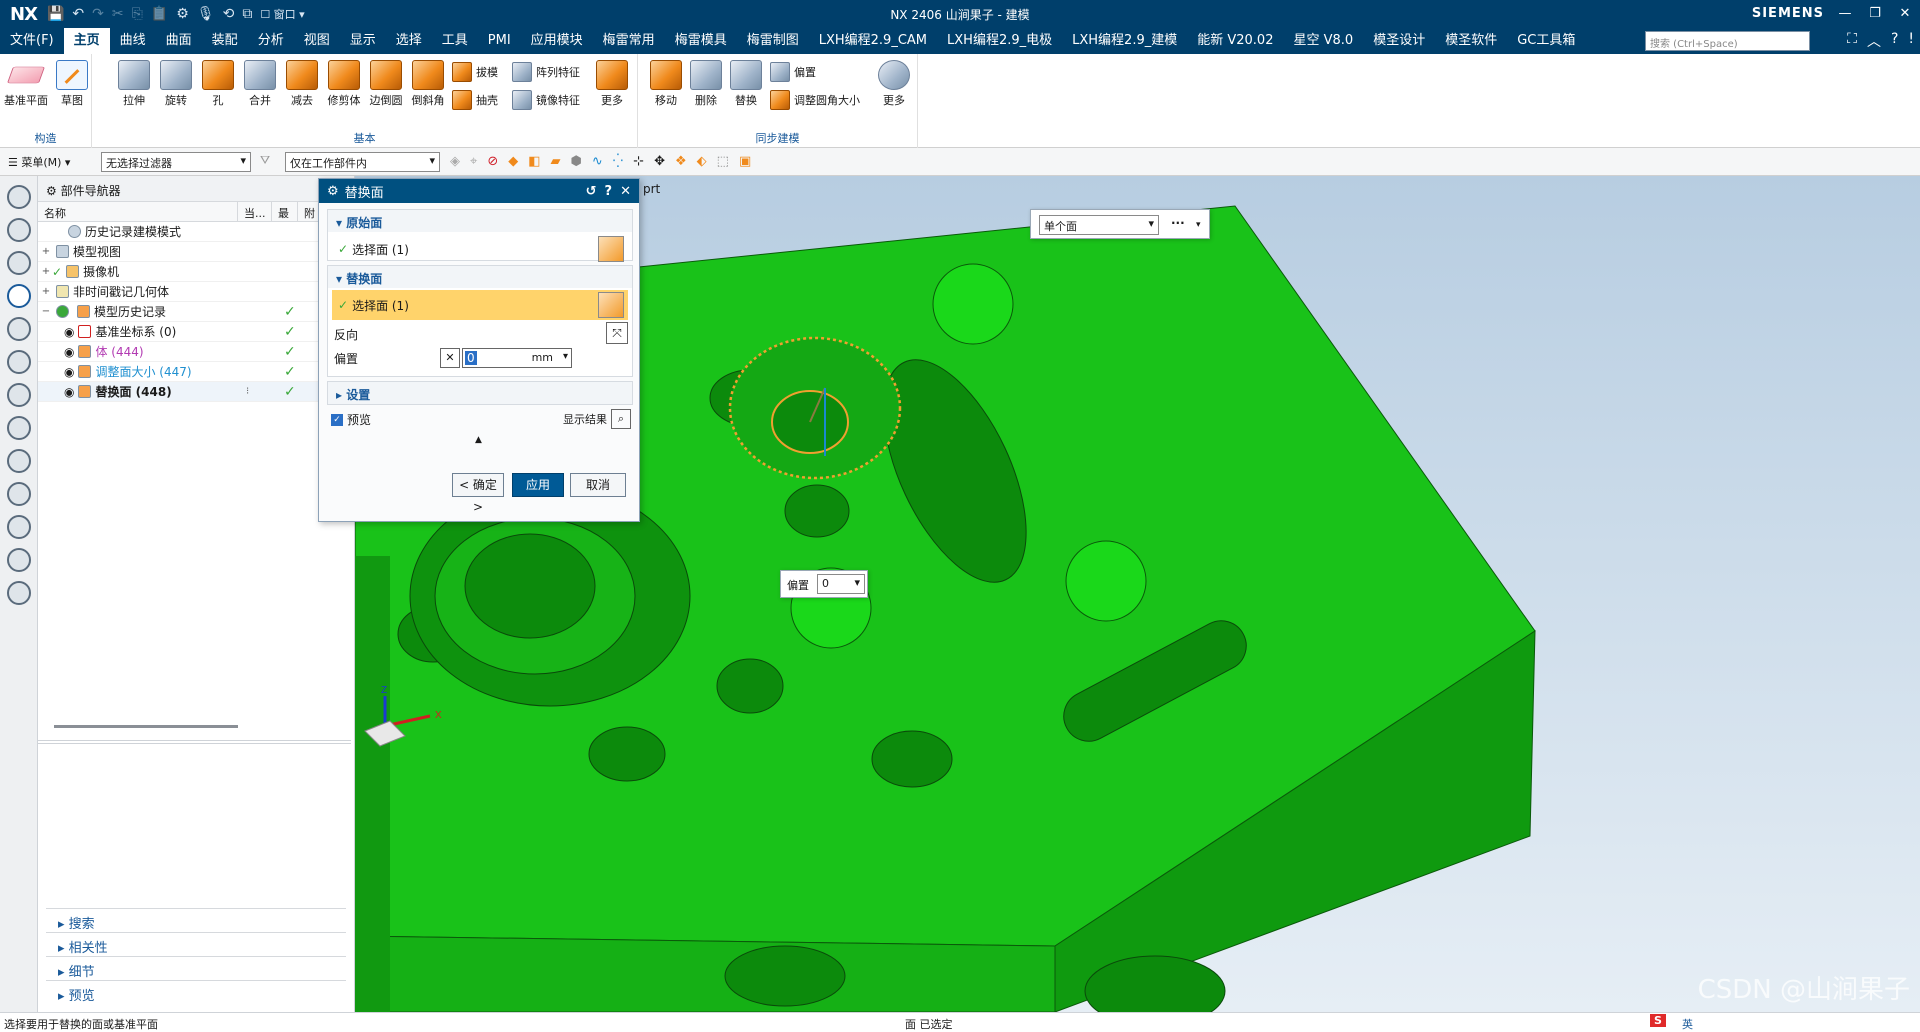  I want to click on tab-mosheng-software: 模圣软件, so click(1471, 41).